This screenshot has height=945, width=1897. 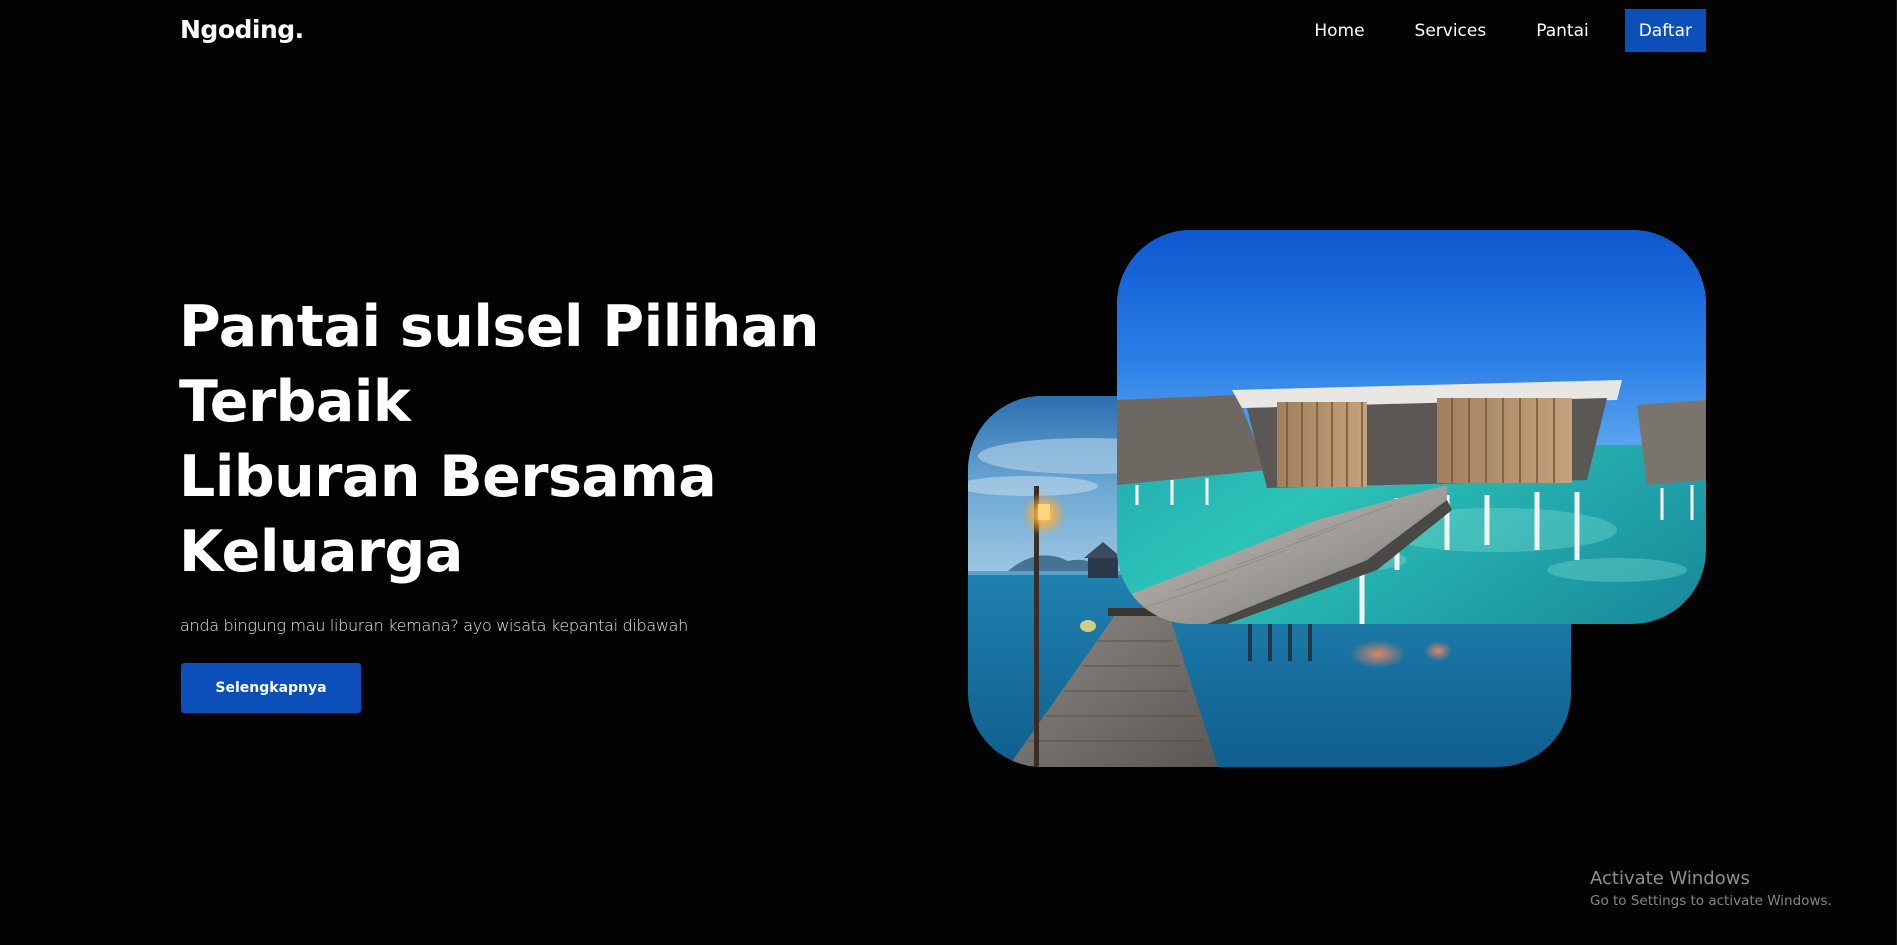 What do you see at coordinates (1562, 31) in the screenshot?
I see `nav-link-pantai: Pantai` at bounding box center [1562, 31].